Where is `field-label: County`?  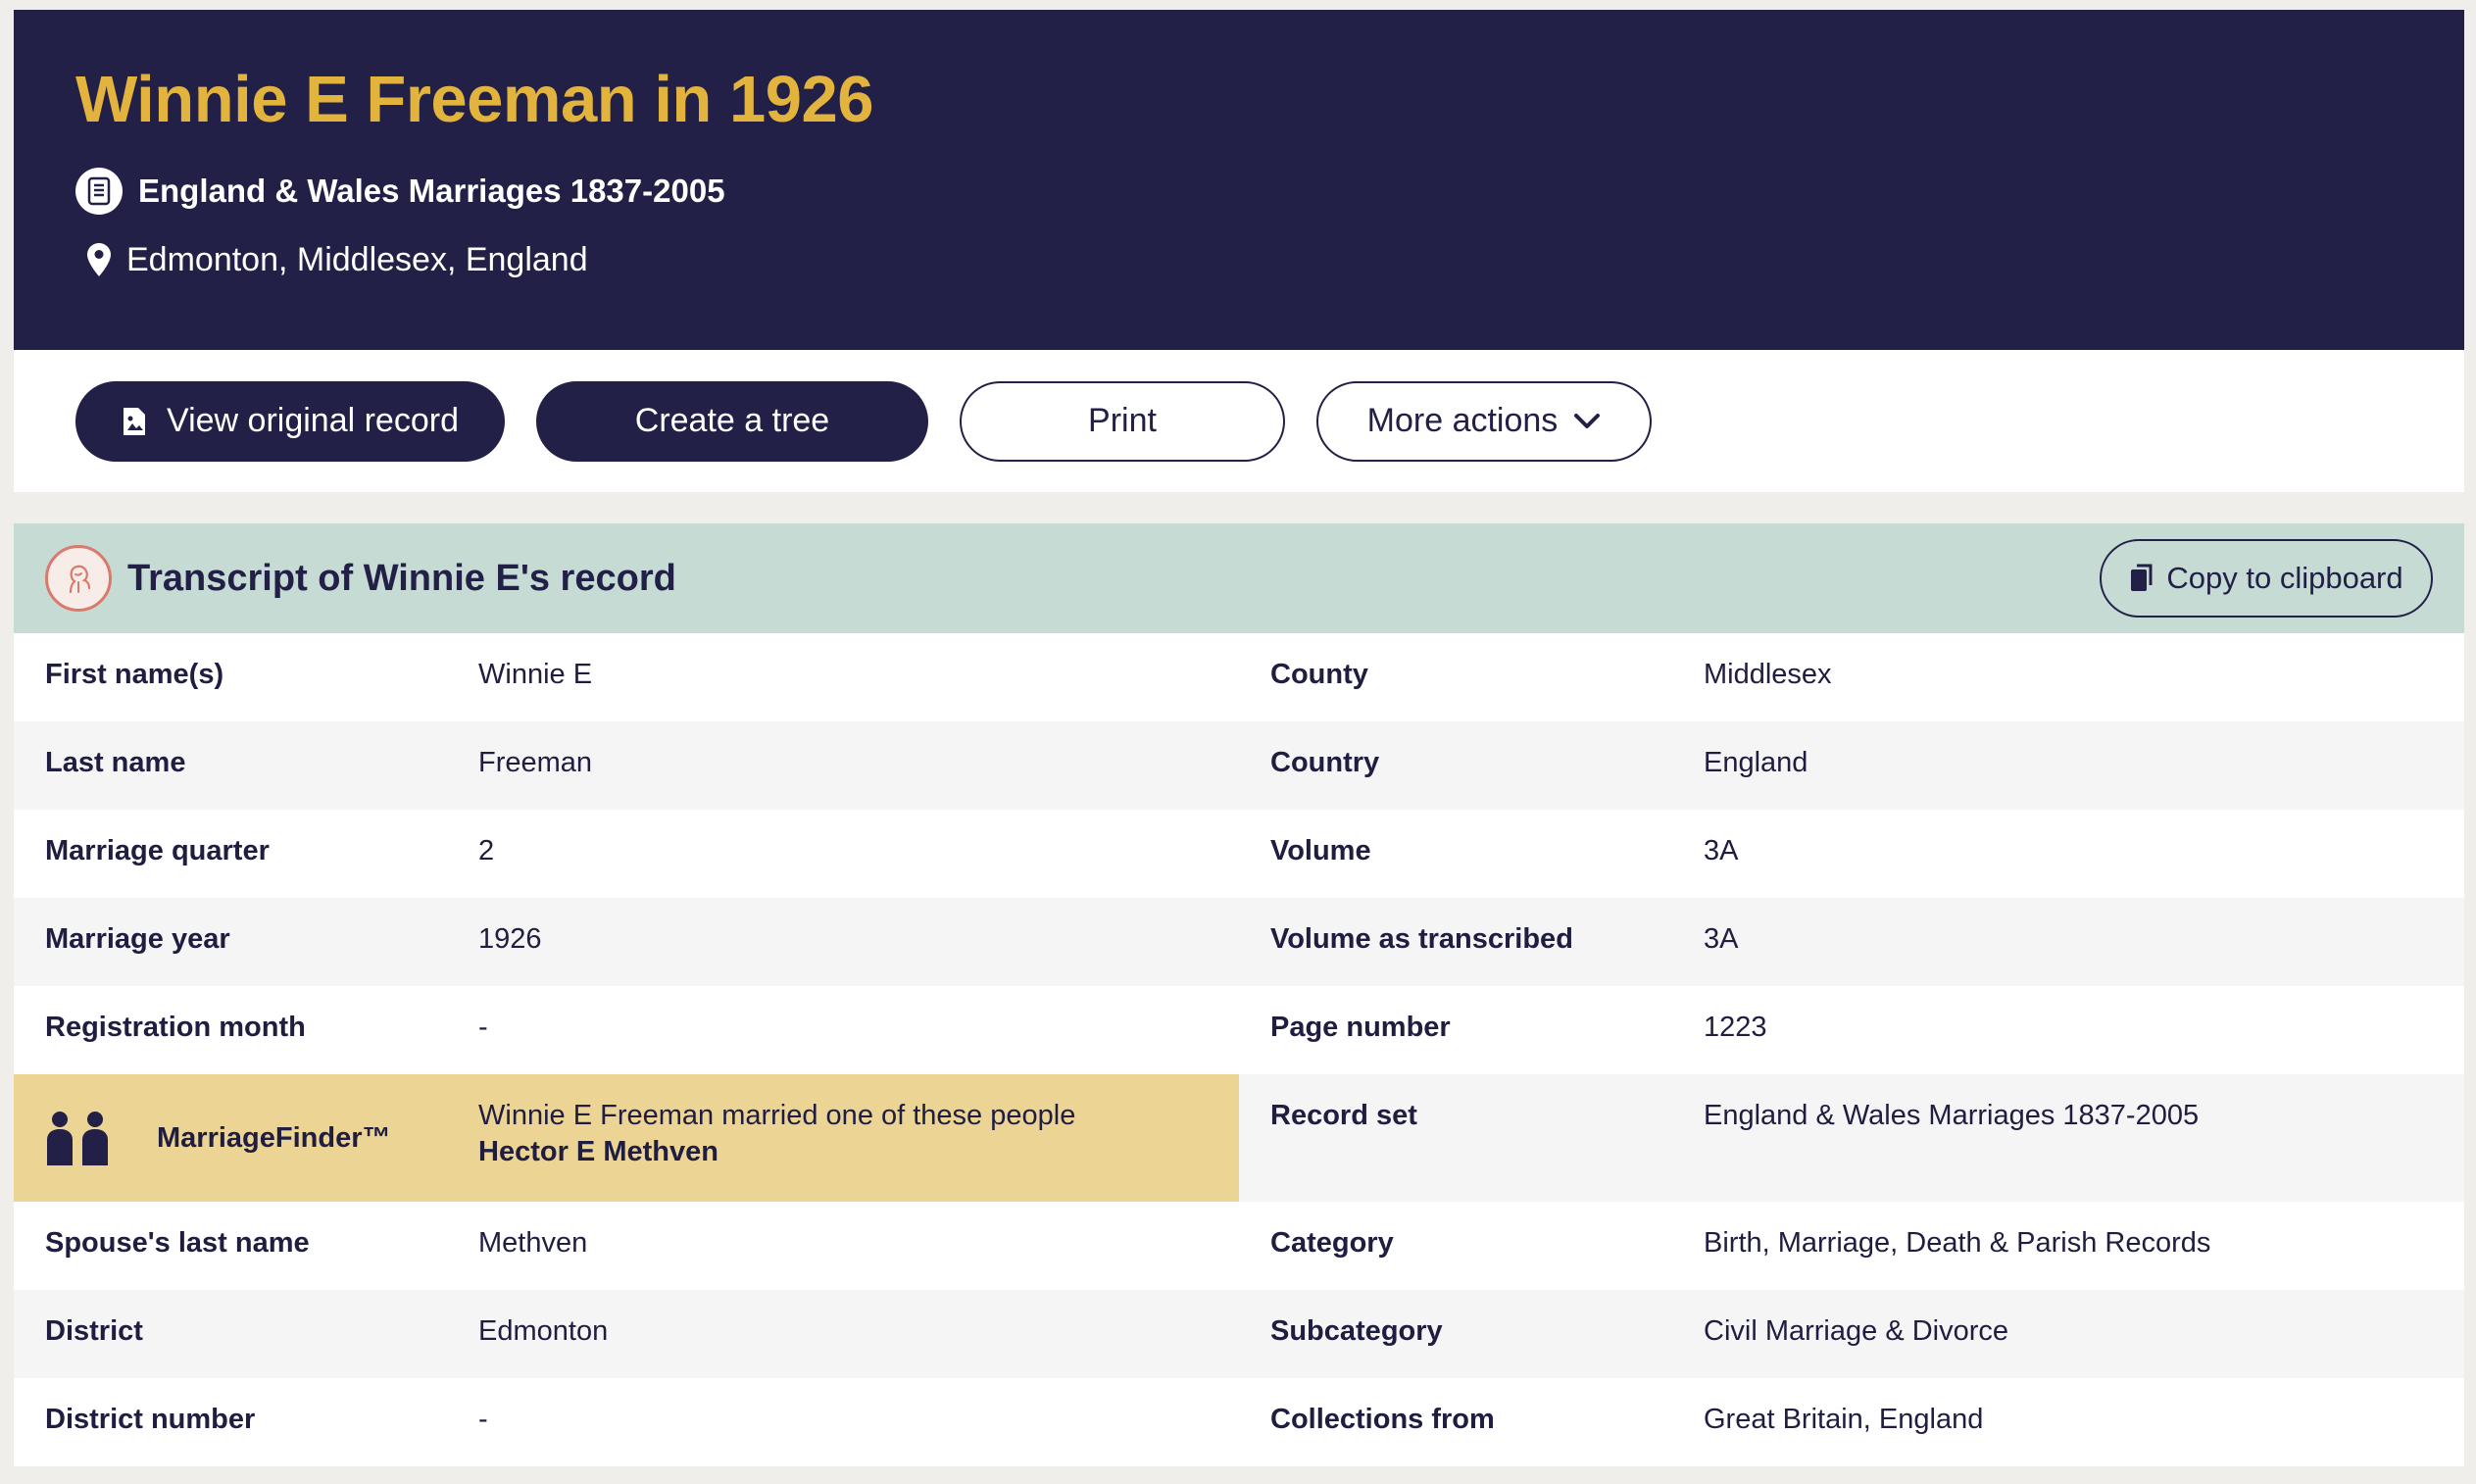
field-label: County is located at coordinates (1319, 675).